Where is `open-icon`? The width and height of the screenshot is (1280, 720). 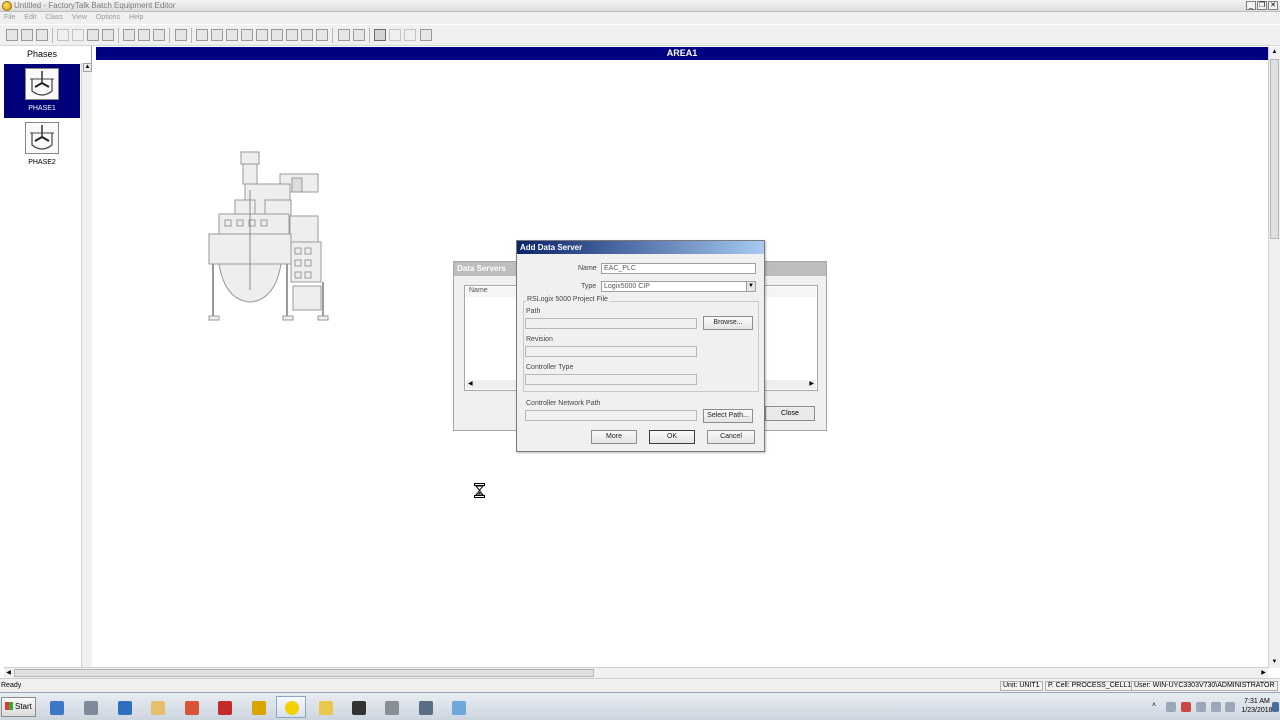
open-icon is located at coordinates (27, 35).